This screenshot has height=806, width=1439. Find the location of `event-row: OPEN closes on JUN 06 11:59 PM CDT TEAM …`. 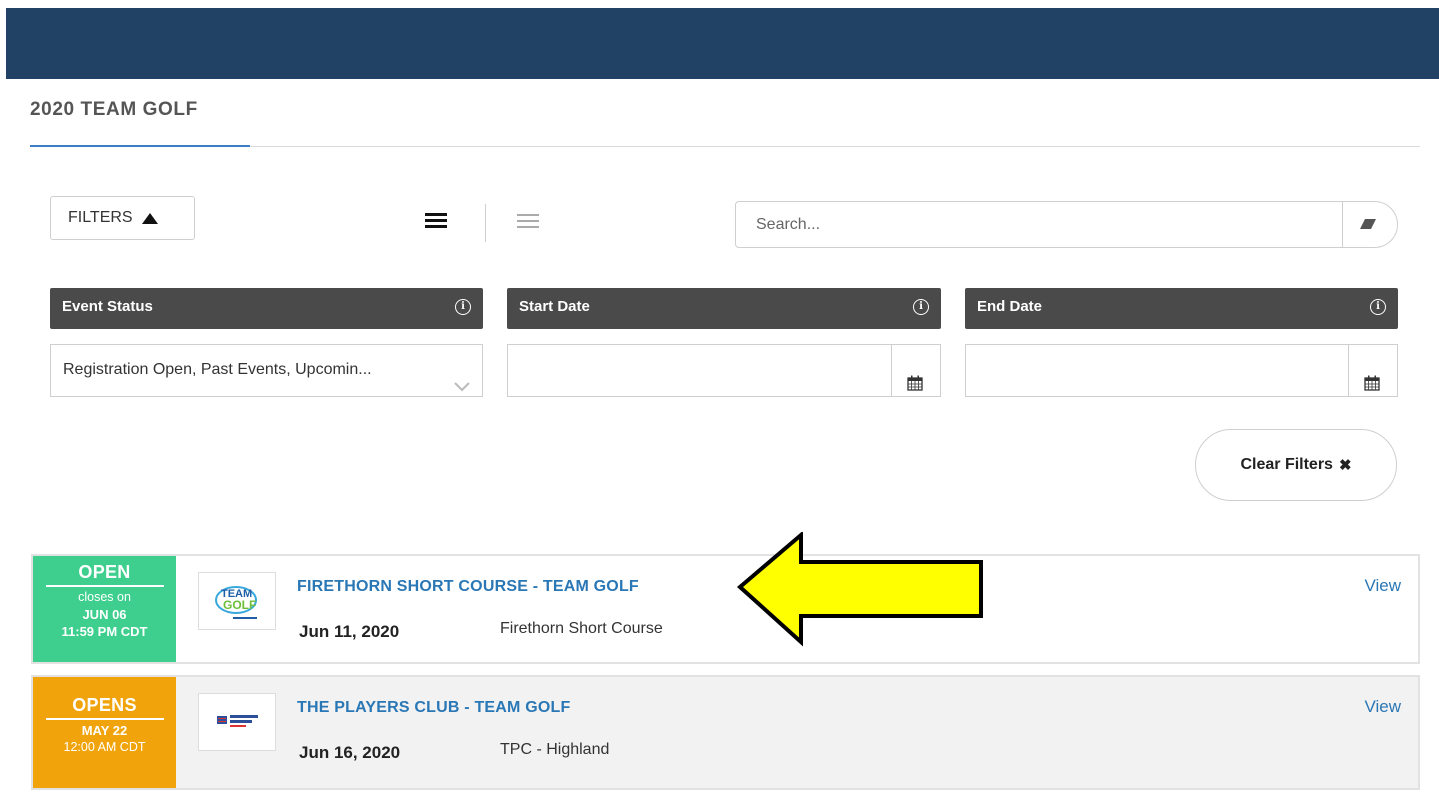

event-row: OPEN closes on JUN 06 11:59 PM CDT TEAM … is located at coordinates (725, 609).